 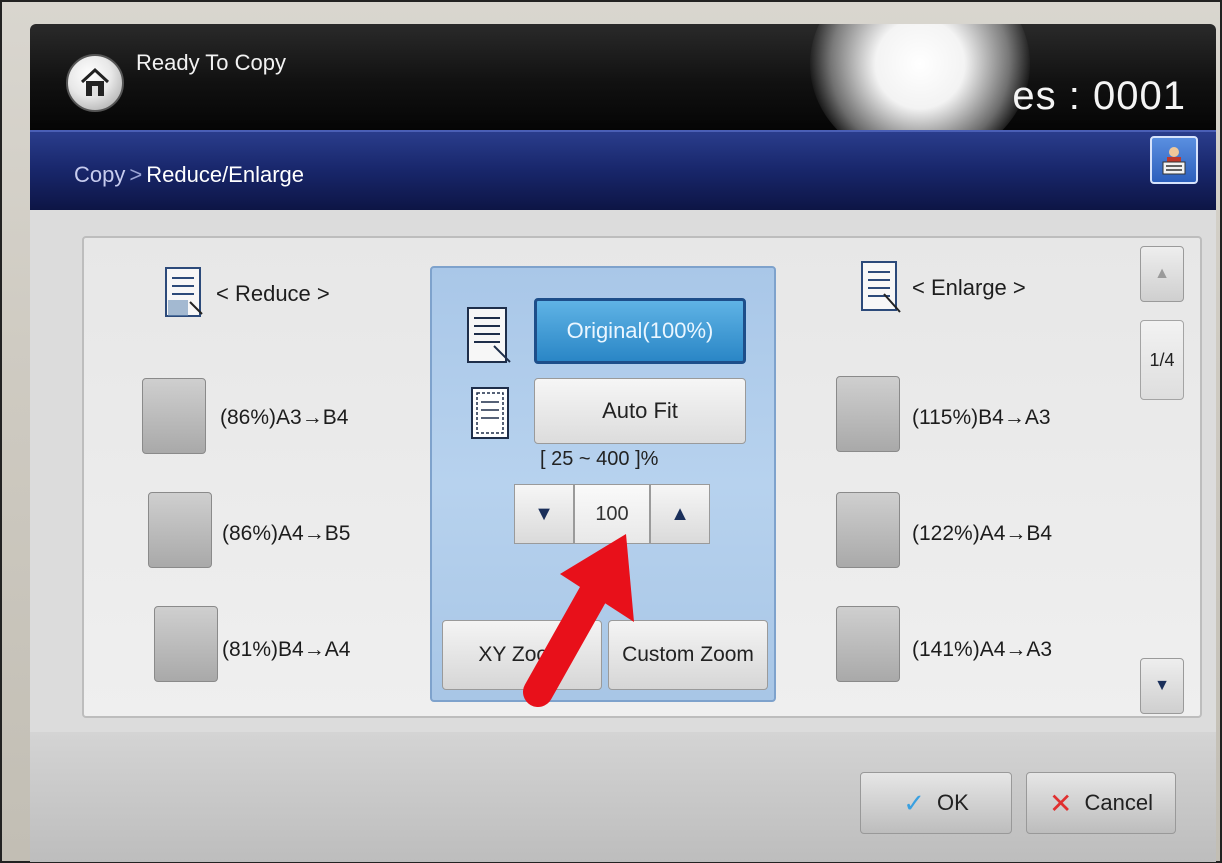 What do you see at coordinates (640, 331) in the screenshot?
I see `original-100-button: Original(100%)` at bounding box center [640, 331].